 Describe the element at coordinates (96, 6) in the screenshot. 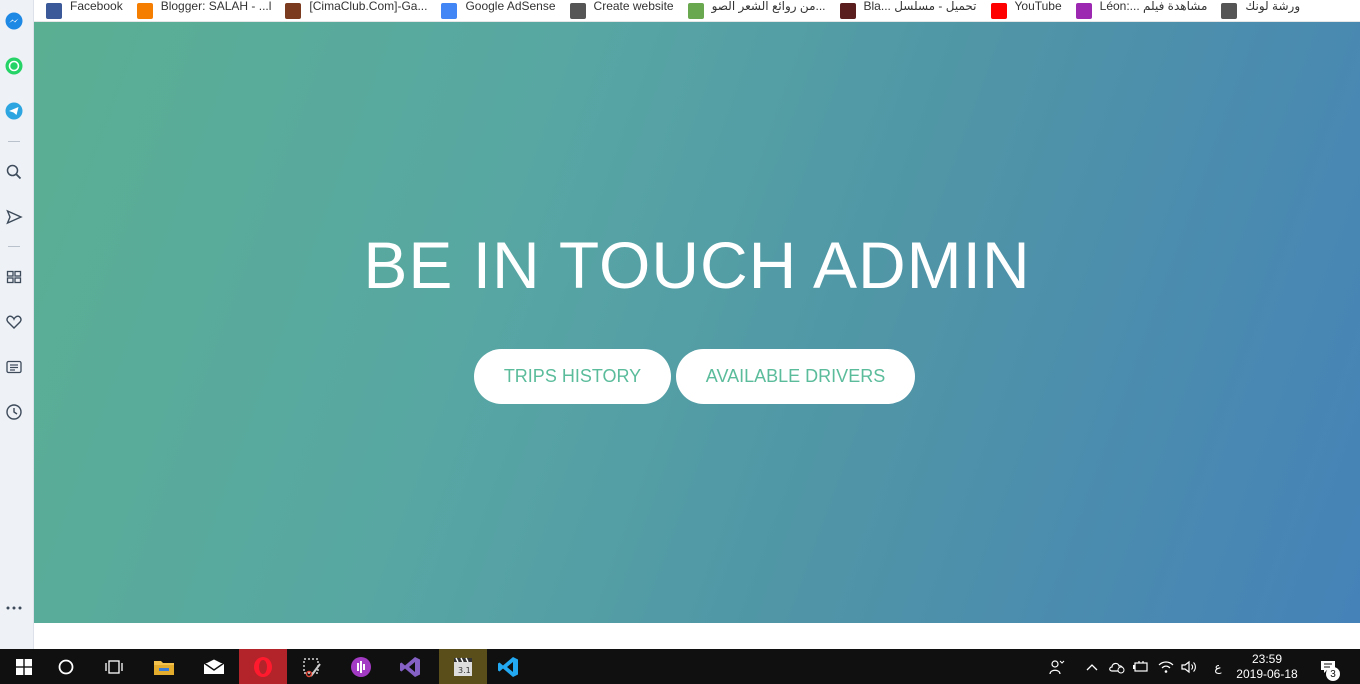

I see `bookmark-label: Facebook` at that location.